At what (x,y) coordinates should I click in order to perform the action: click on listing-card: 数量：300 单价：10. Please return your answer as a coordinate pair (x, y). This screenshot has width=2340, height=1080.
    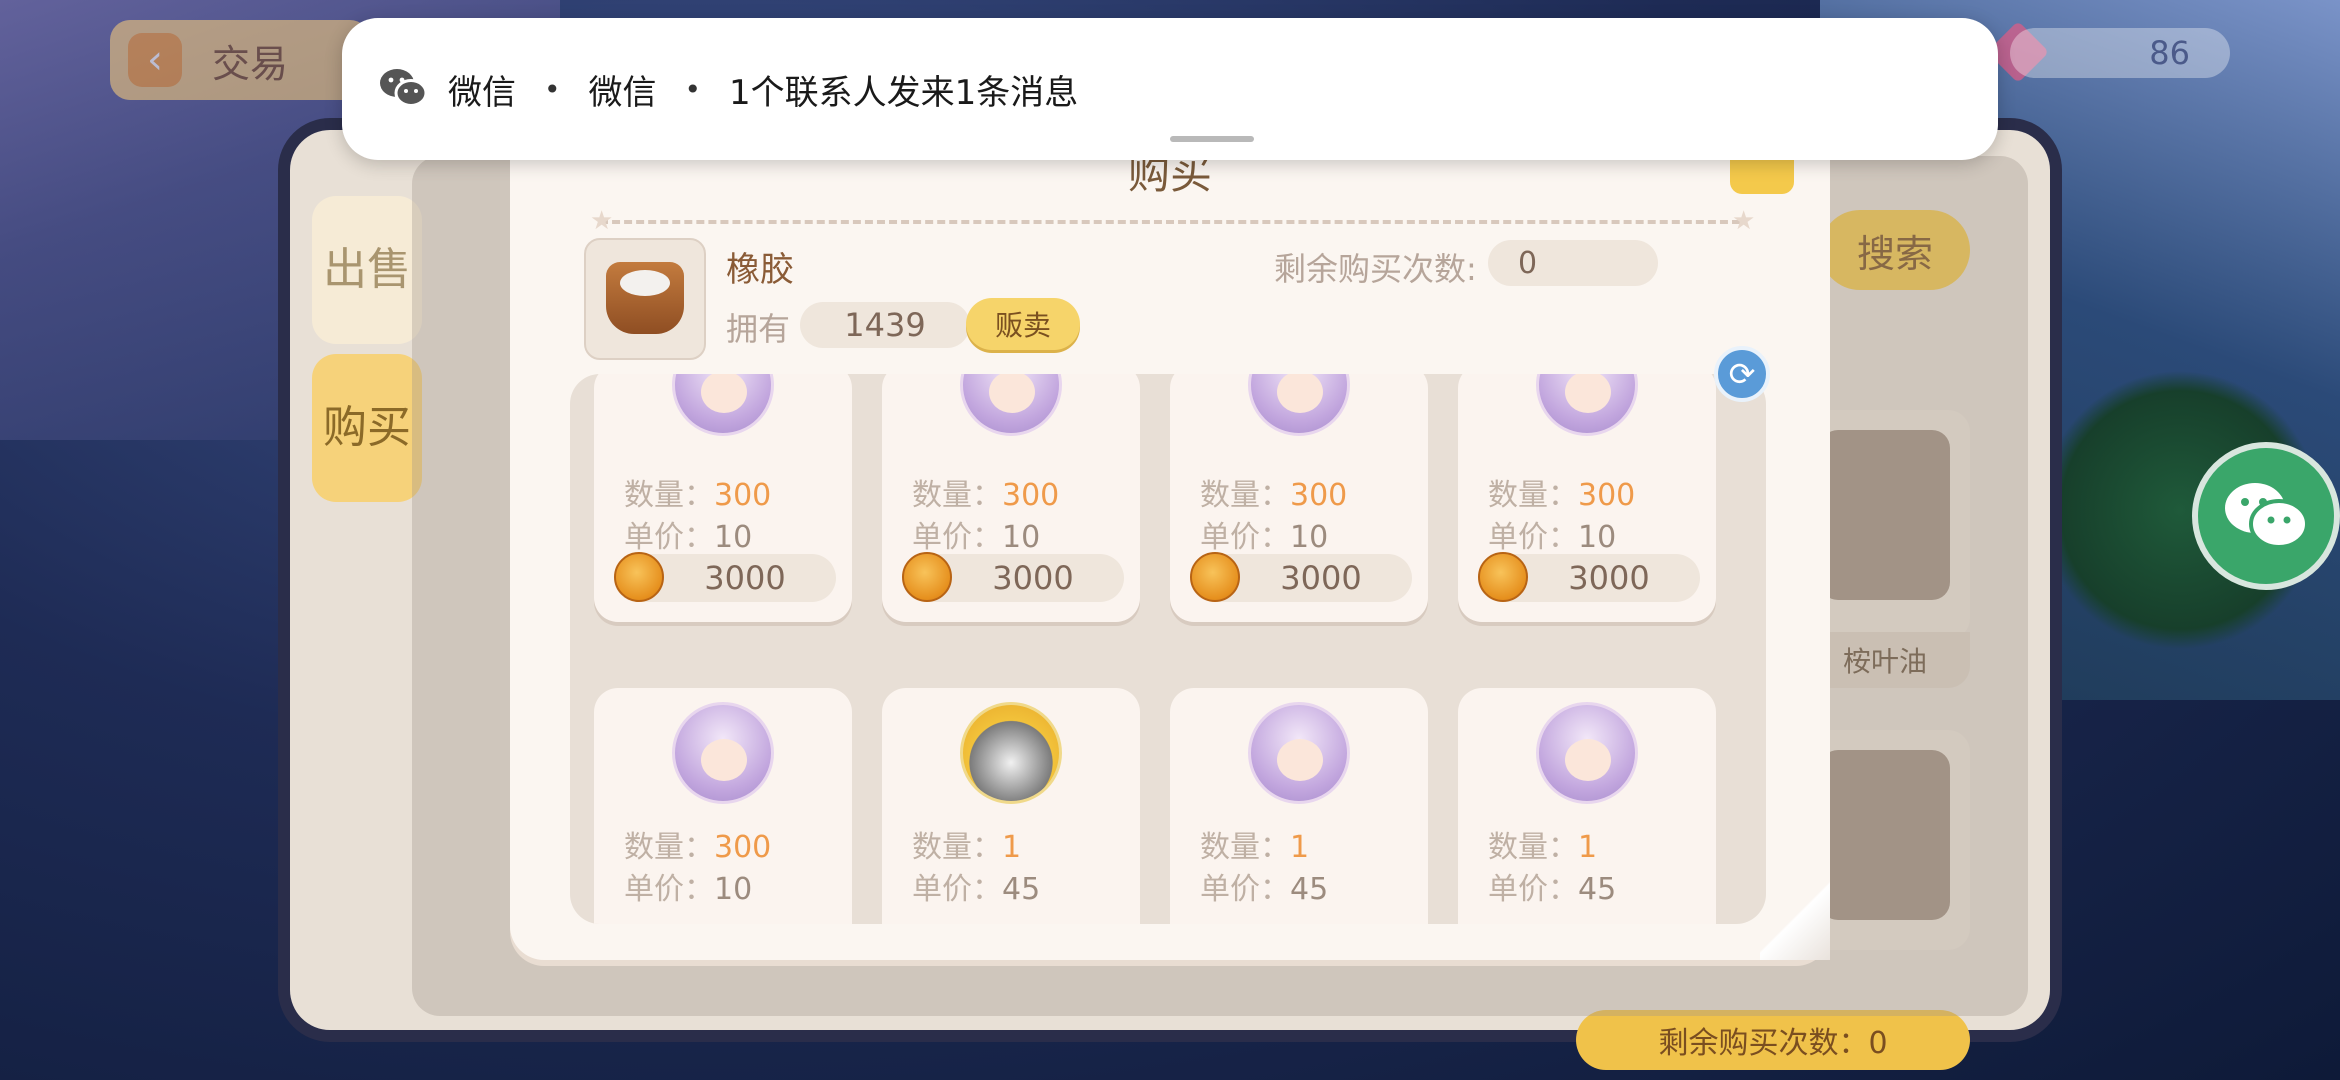
    Looking at the image, I should click on (723, 806).